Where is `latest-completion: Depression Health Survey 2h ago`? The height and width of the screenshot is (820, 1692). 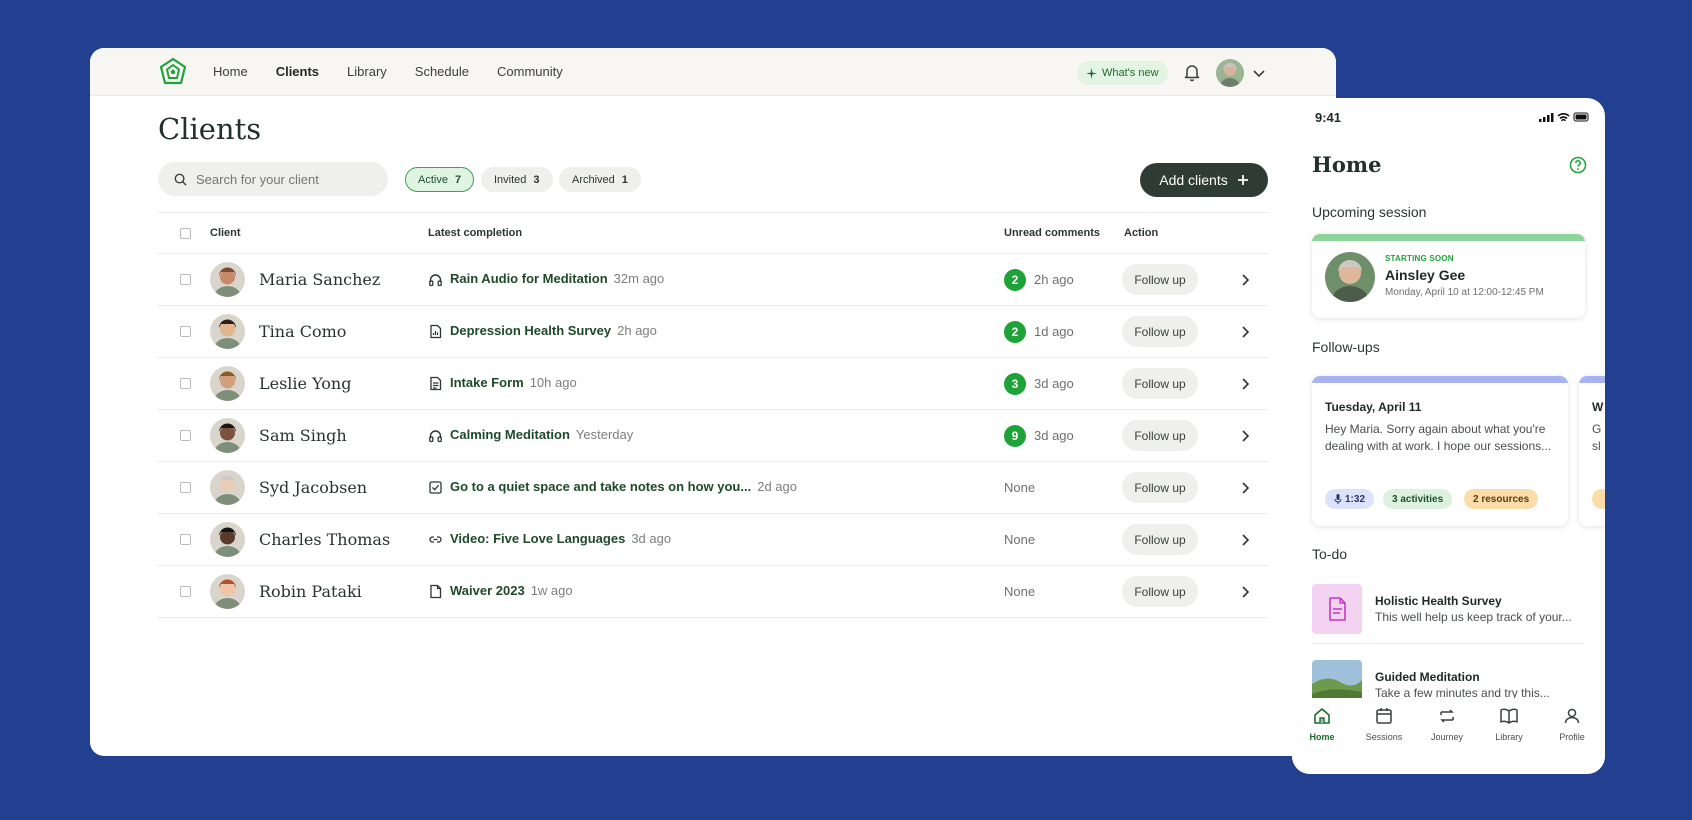
latest-completion: Depression Health Survey 2h ago is located at coordinates (553, 330).